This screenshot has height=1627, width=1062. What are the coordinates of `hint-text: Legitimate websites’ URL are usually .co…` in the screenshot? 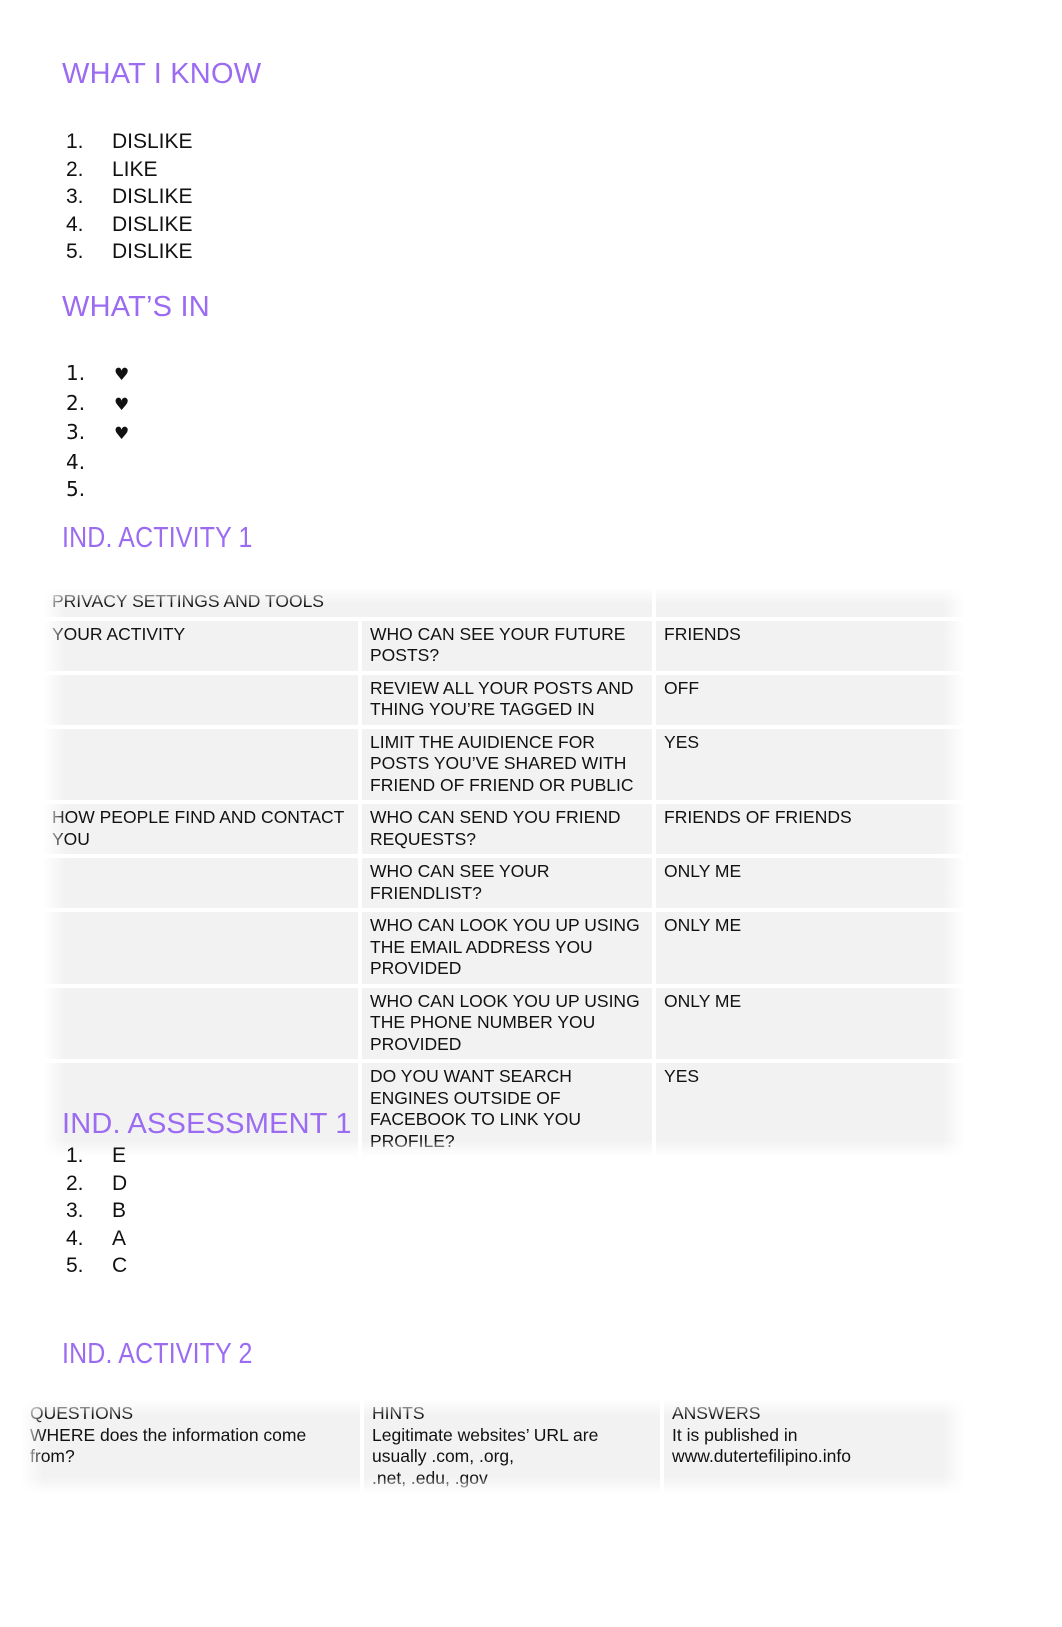 It's located at (485, 1456).